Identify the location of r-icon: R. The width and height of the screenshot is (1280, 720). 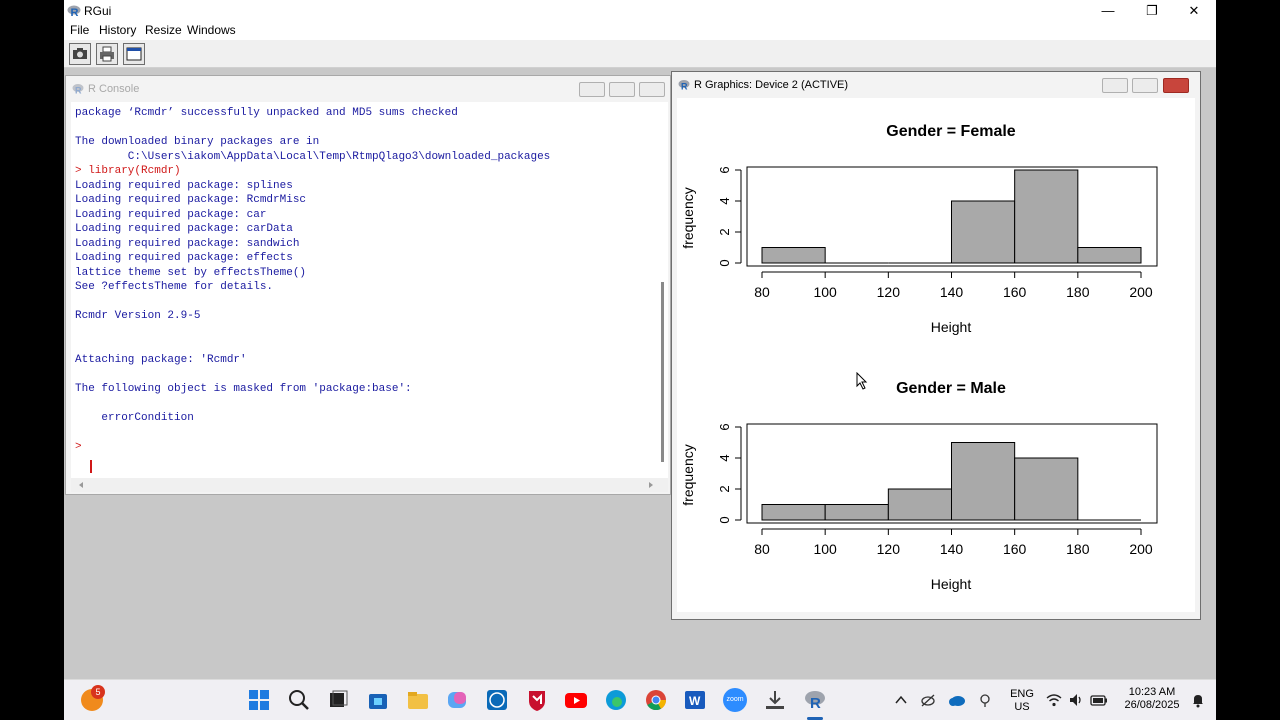
(815, 700).